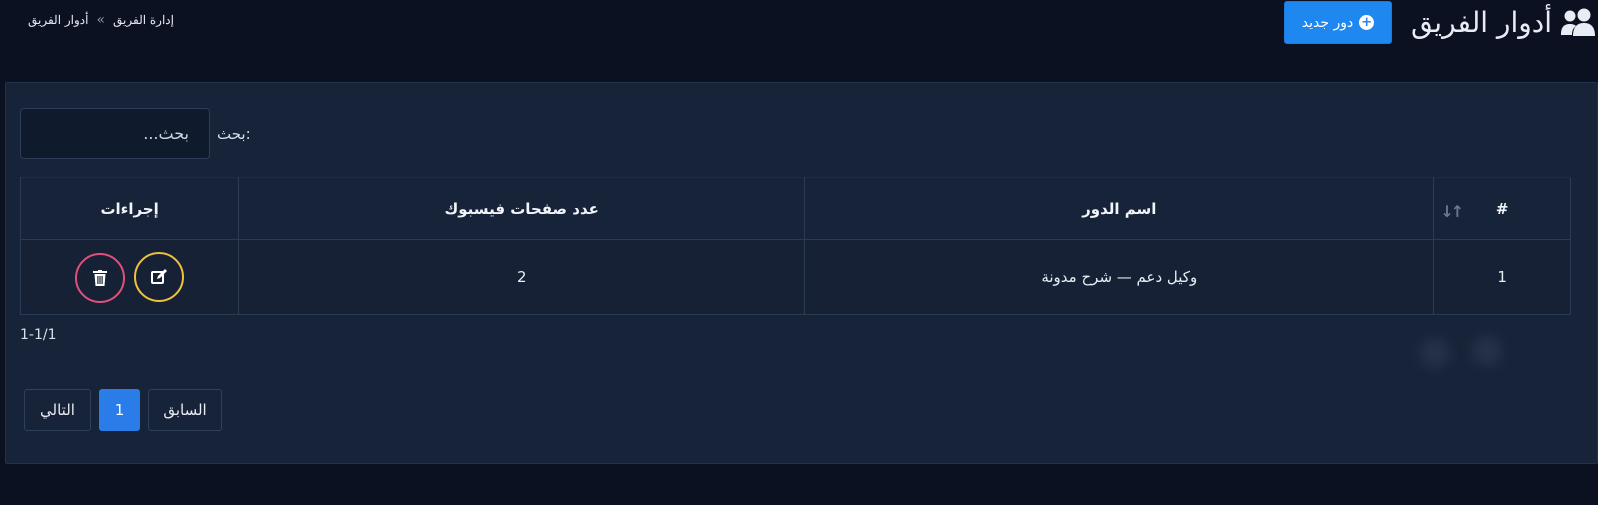  Describe the element at coordinates (1452, 211) in the screenshot. I see `sort-icon: ↑↓` at that location.